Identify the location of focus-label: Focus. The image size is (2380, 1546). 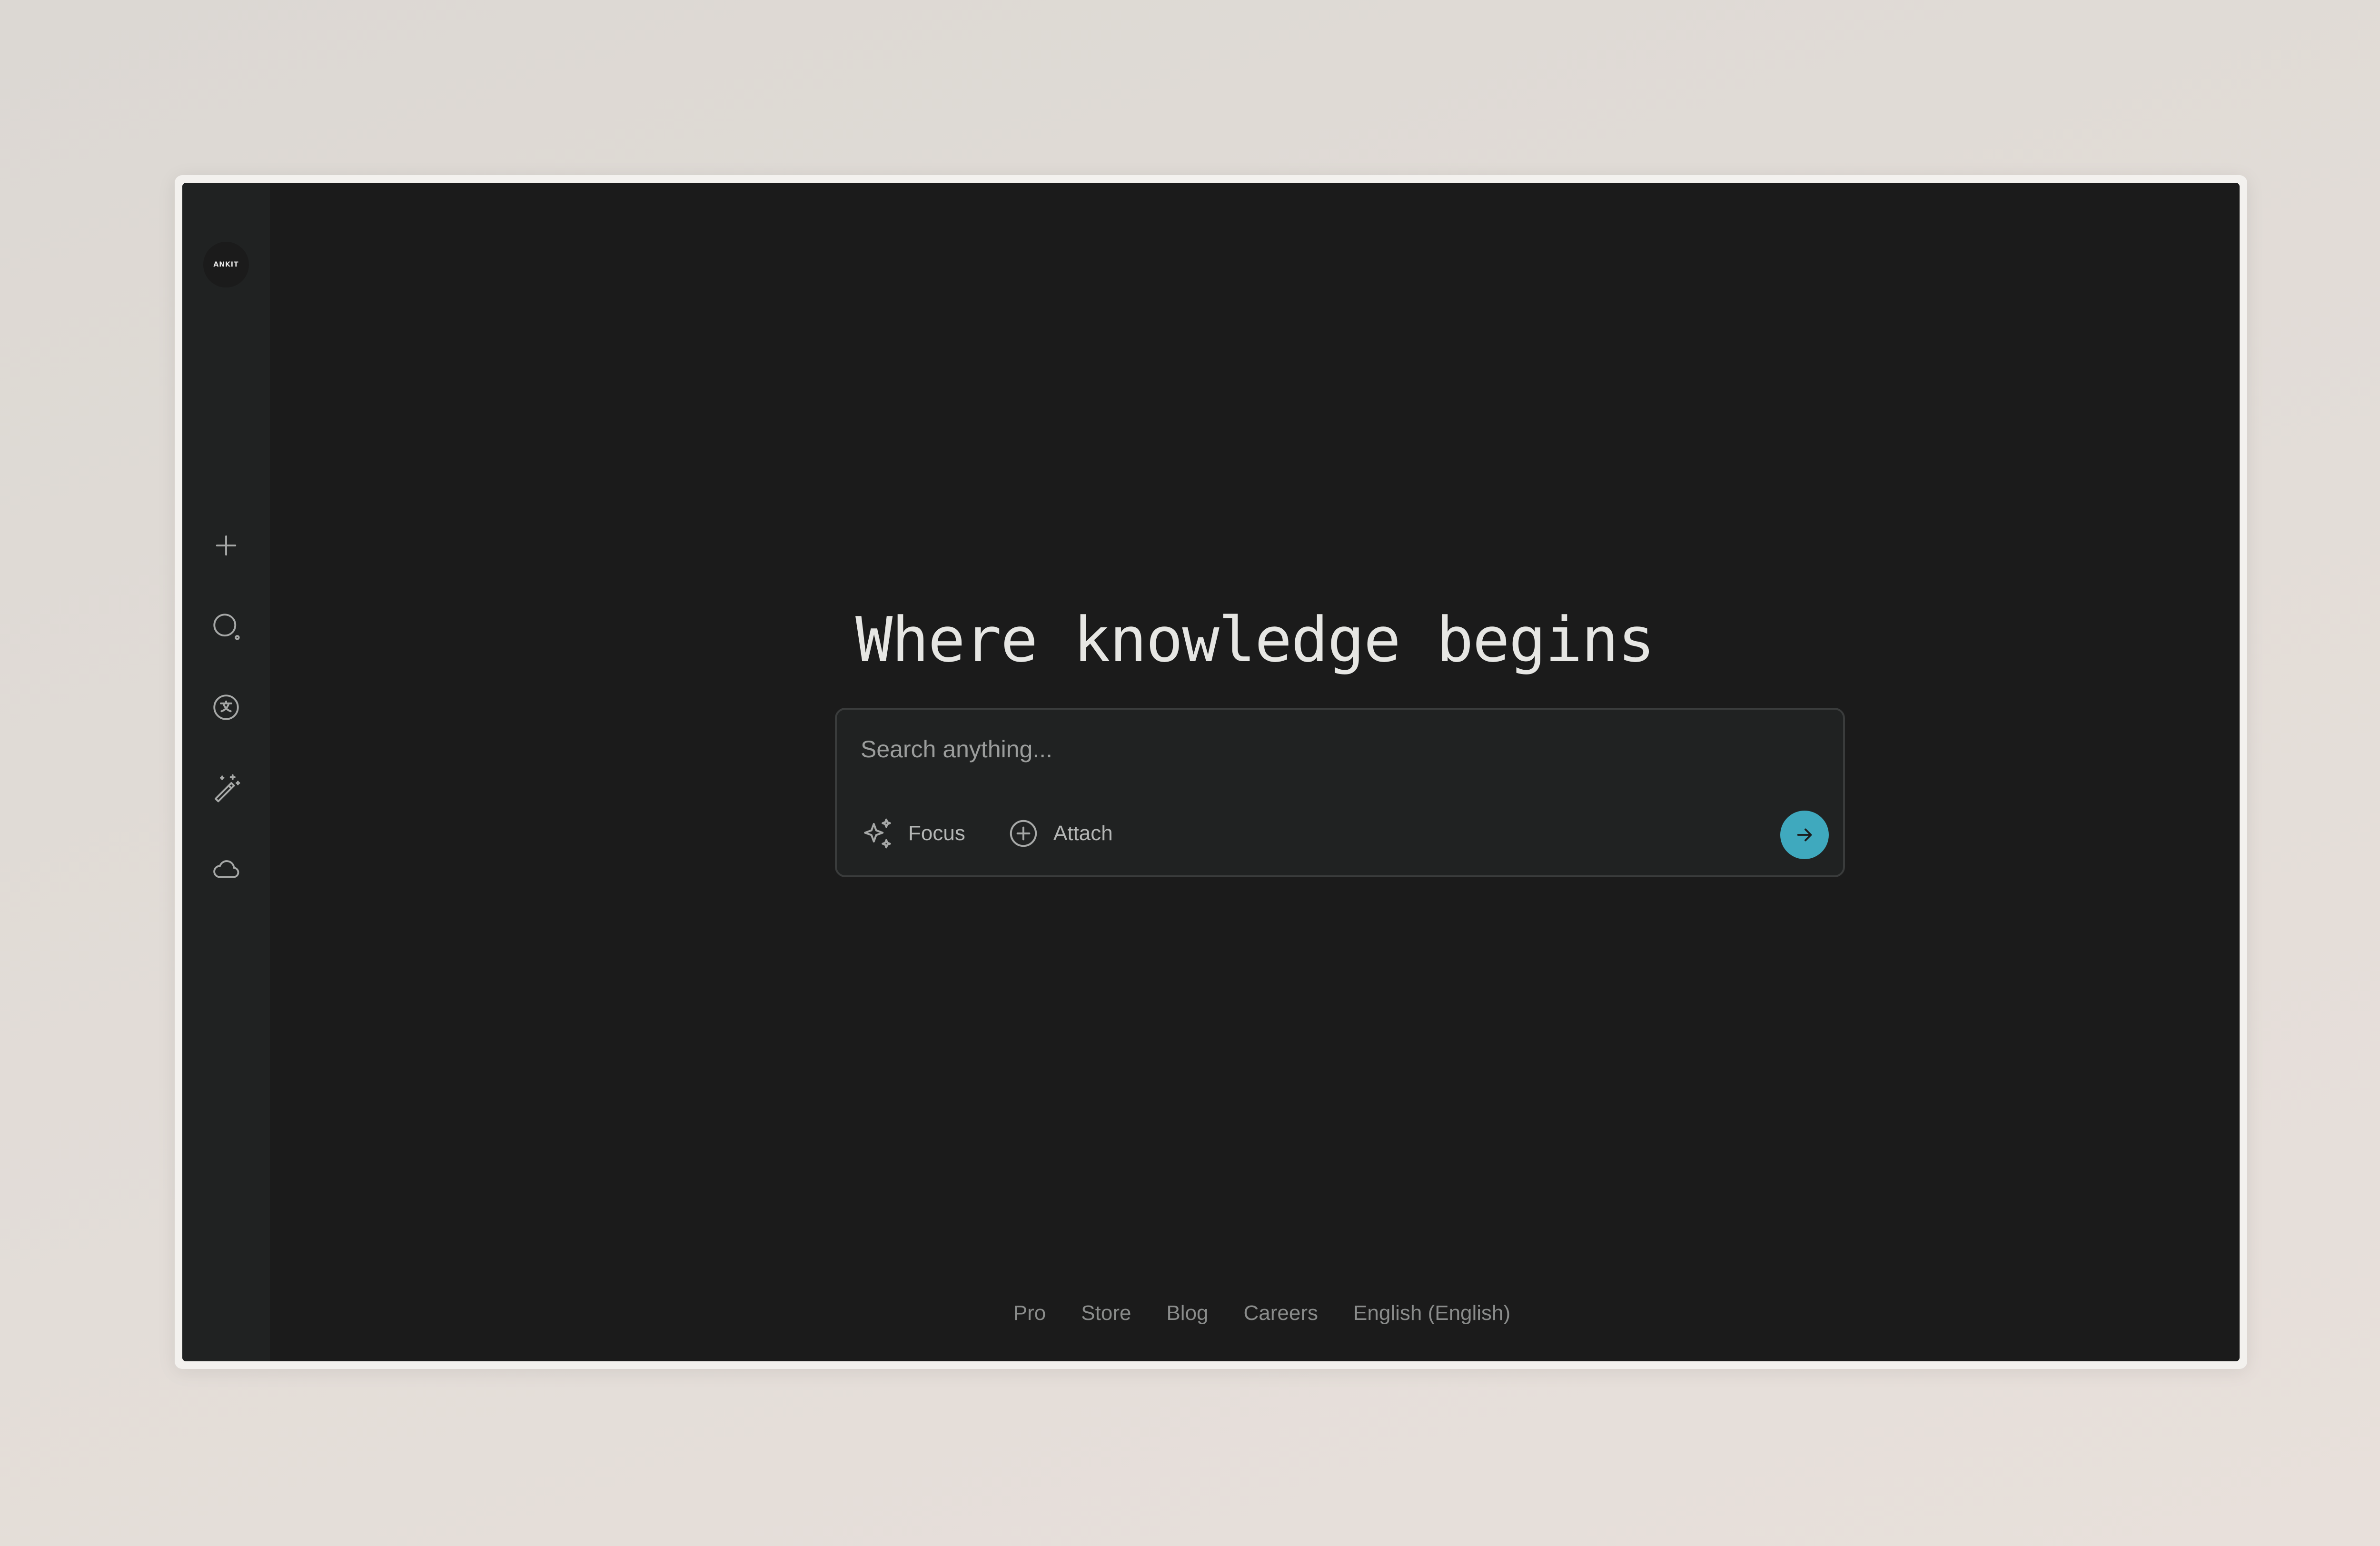
(936, 833).